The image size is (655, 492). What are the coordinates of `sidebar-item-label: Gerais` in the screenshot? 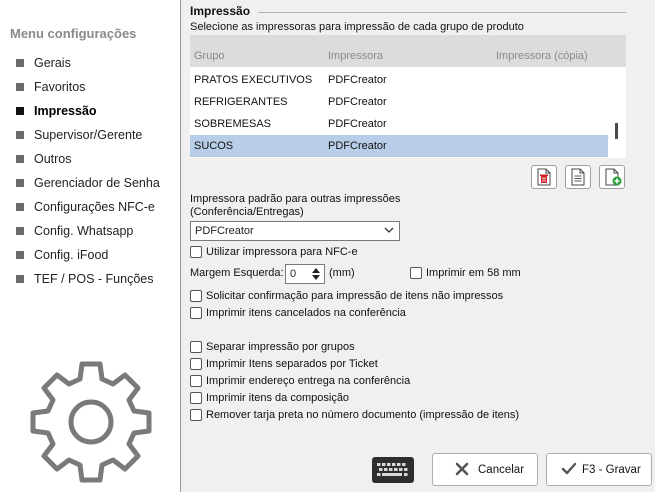 It's located at (52, 63).